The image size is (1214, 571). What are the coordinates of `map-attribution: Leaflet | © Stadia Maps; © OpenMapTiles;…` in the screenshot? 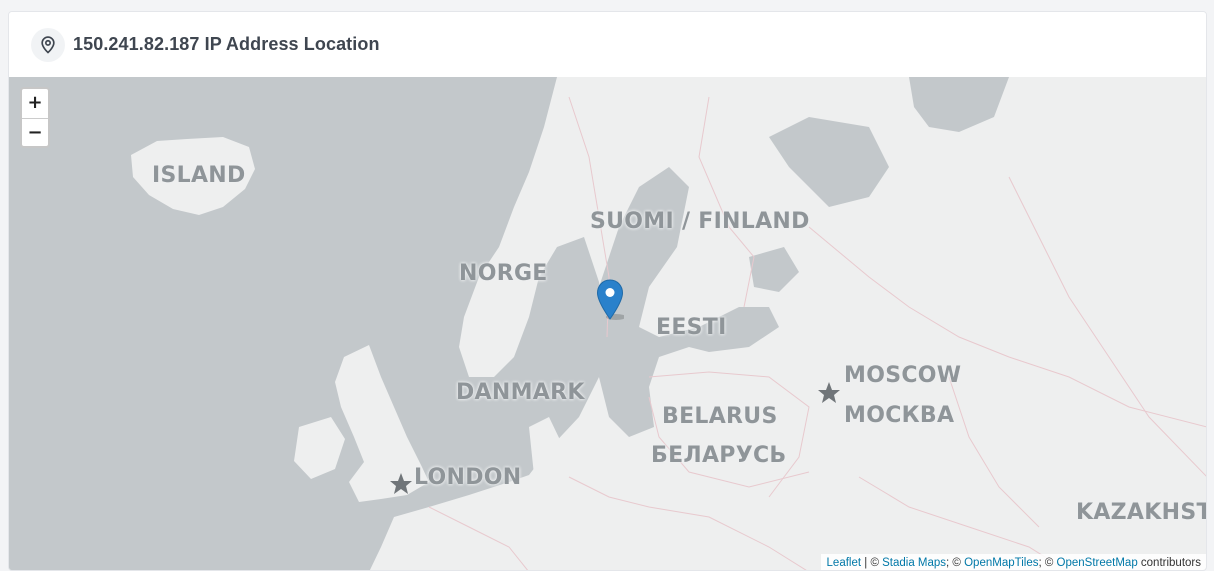 It's located at (1013, 562).